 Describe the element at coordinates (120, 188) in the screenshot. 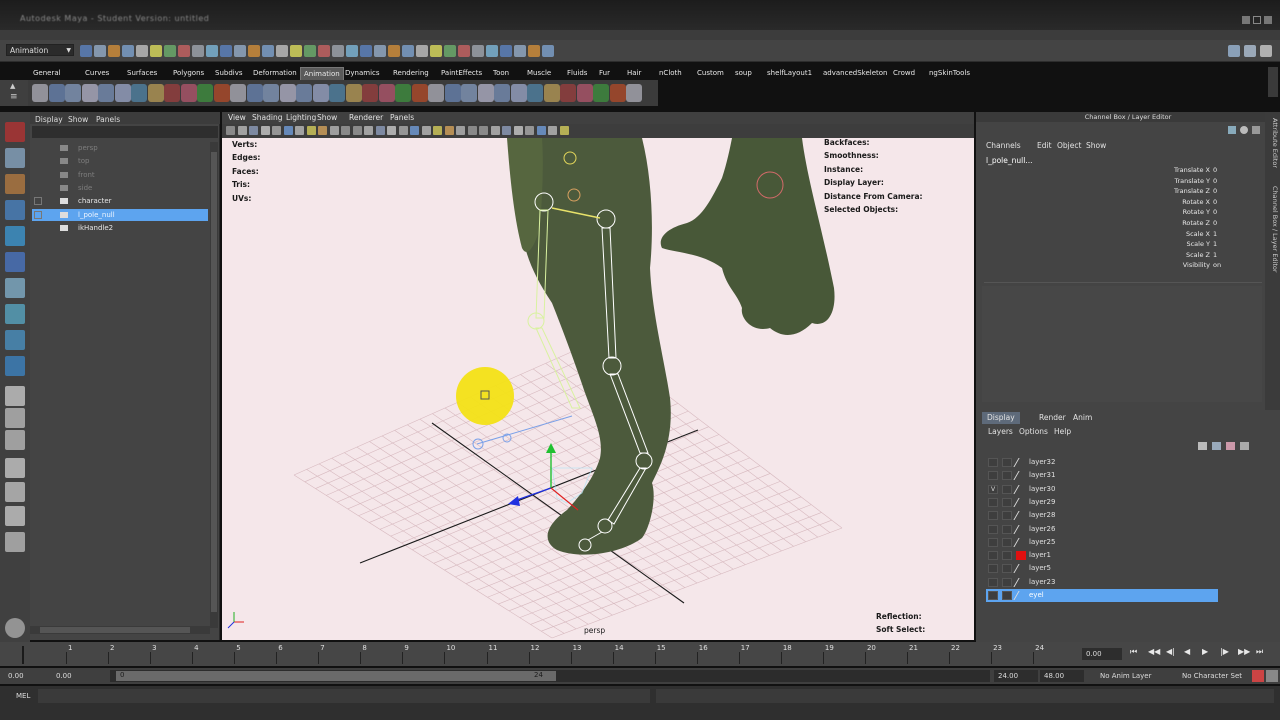

I see `outliner-item-side: side` at that location.